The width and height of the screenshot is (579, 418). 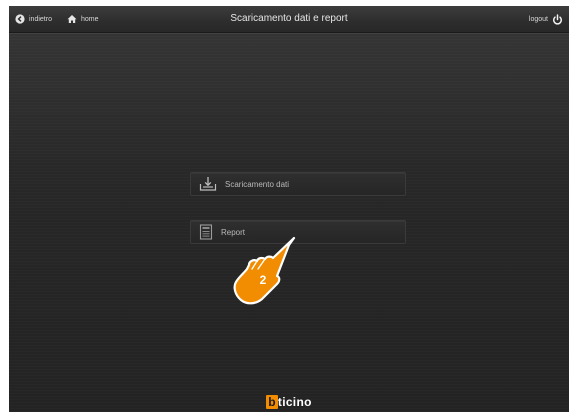 I want to click on step-number: 2, so click(x=263, y=280).